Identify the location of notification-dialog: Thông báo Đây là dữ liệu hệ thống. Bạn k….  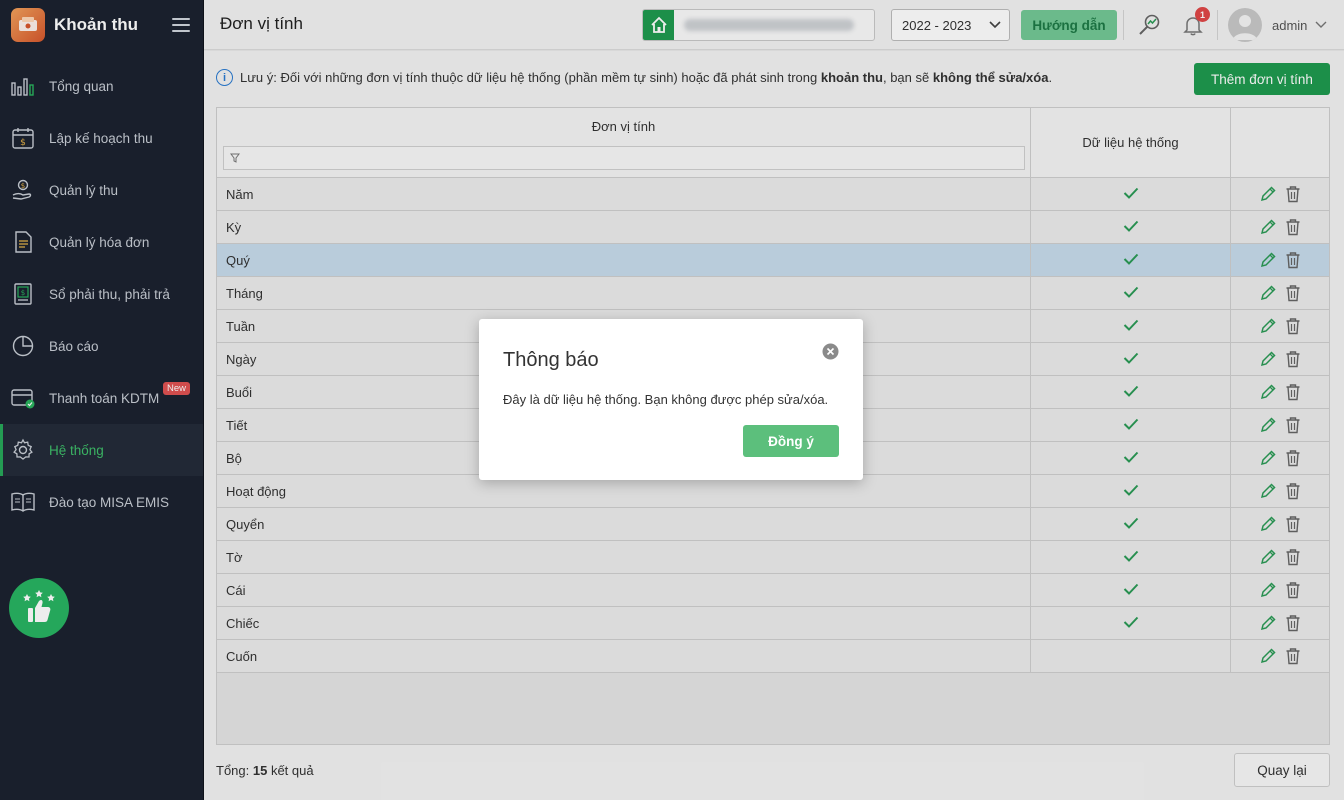
(671, 399).